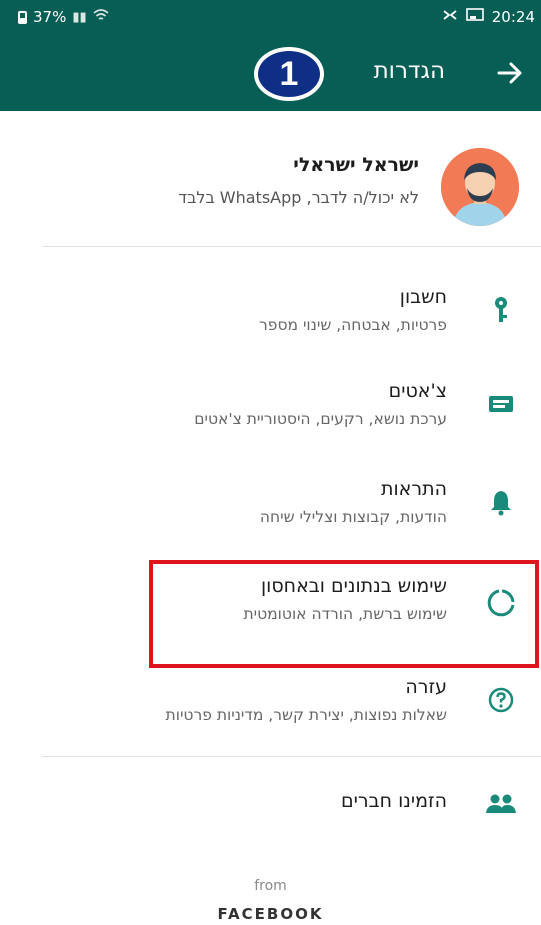  I want to click on settings-item-subtitle: שאלות נפוצות, יצירת קשר, מדיניות פרטיות, so click(306, 715).